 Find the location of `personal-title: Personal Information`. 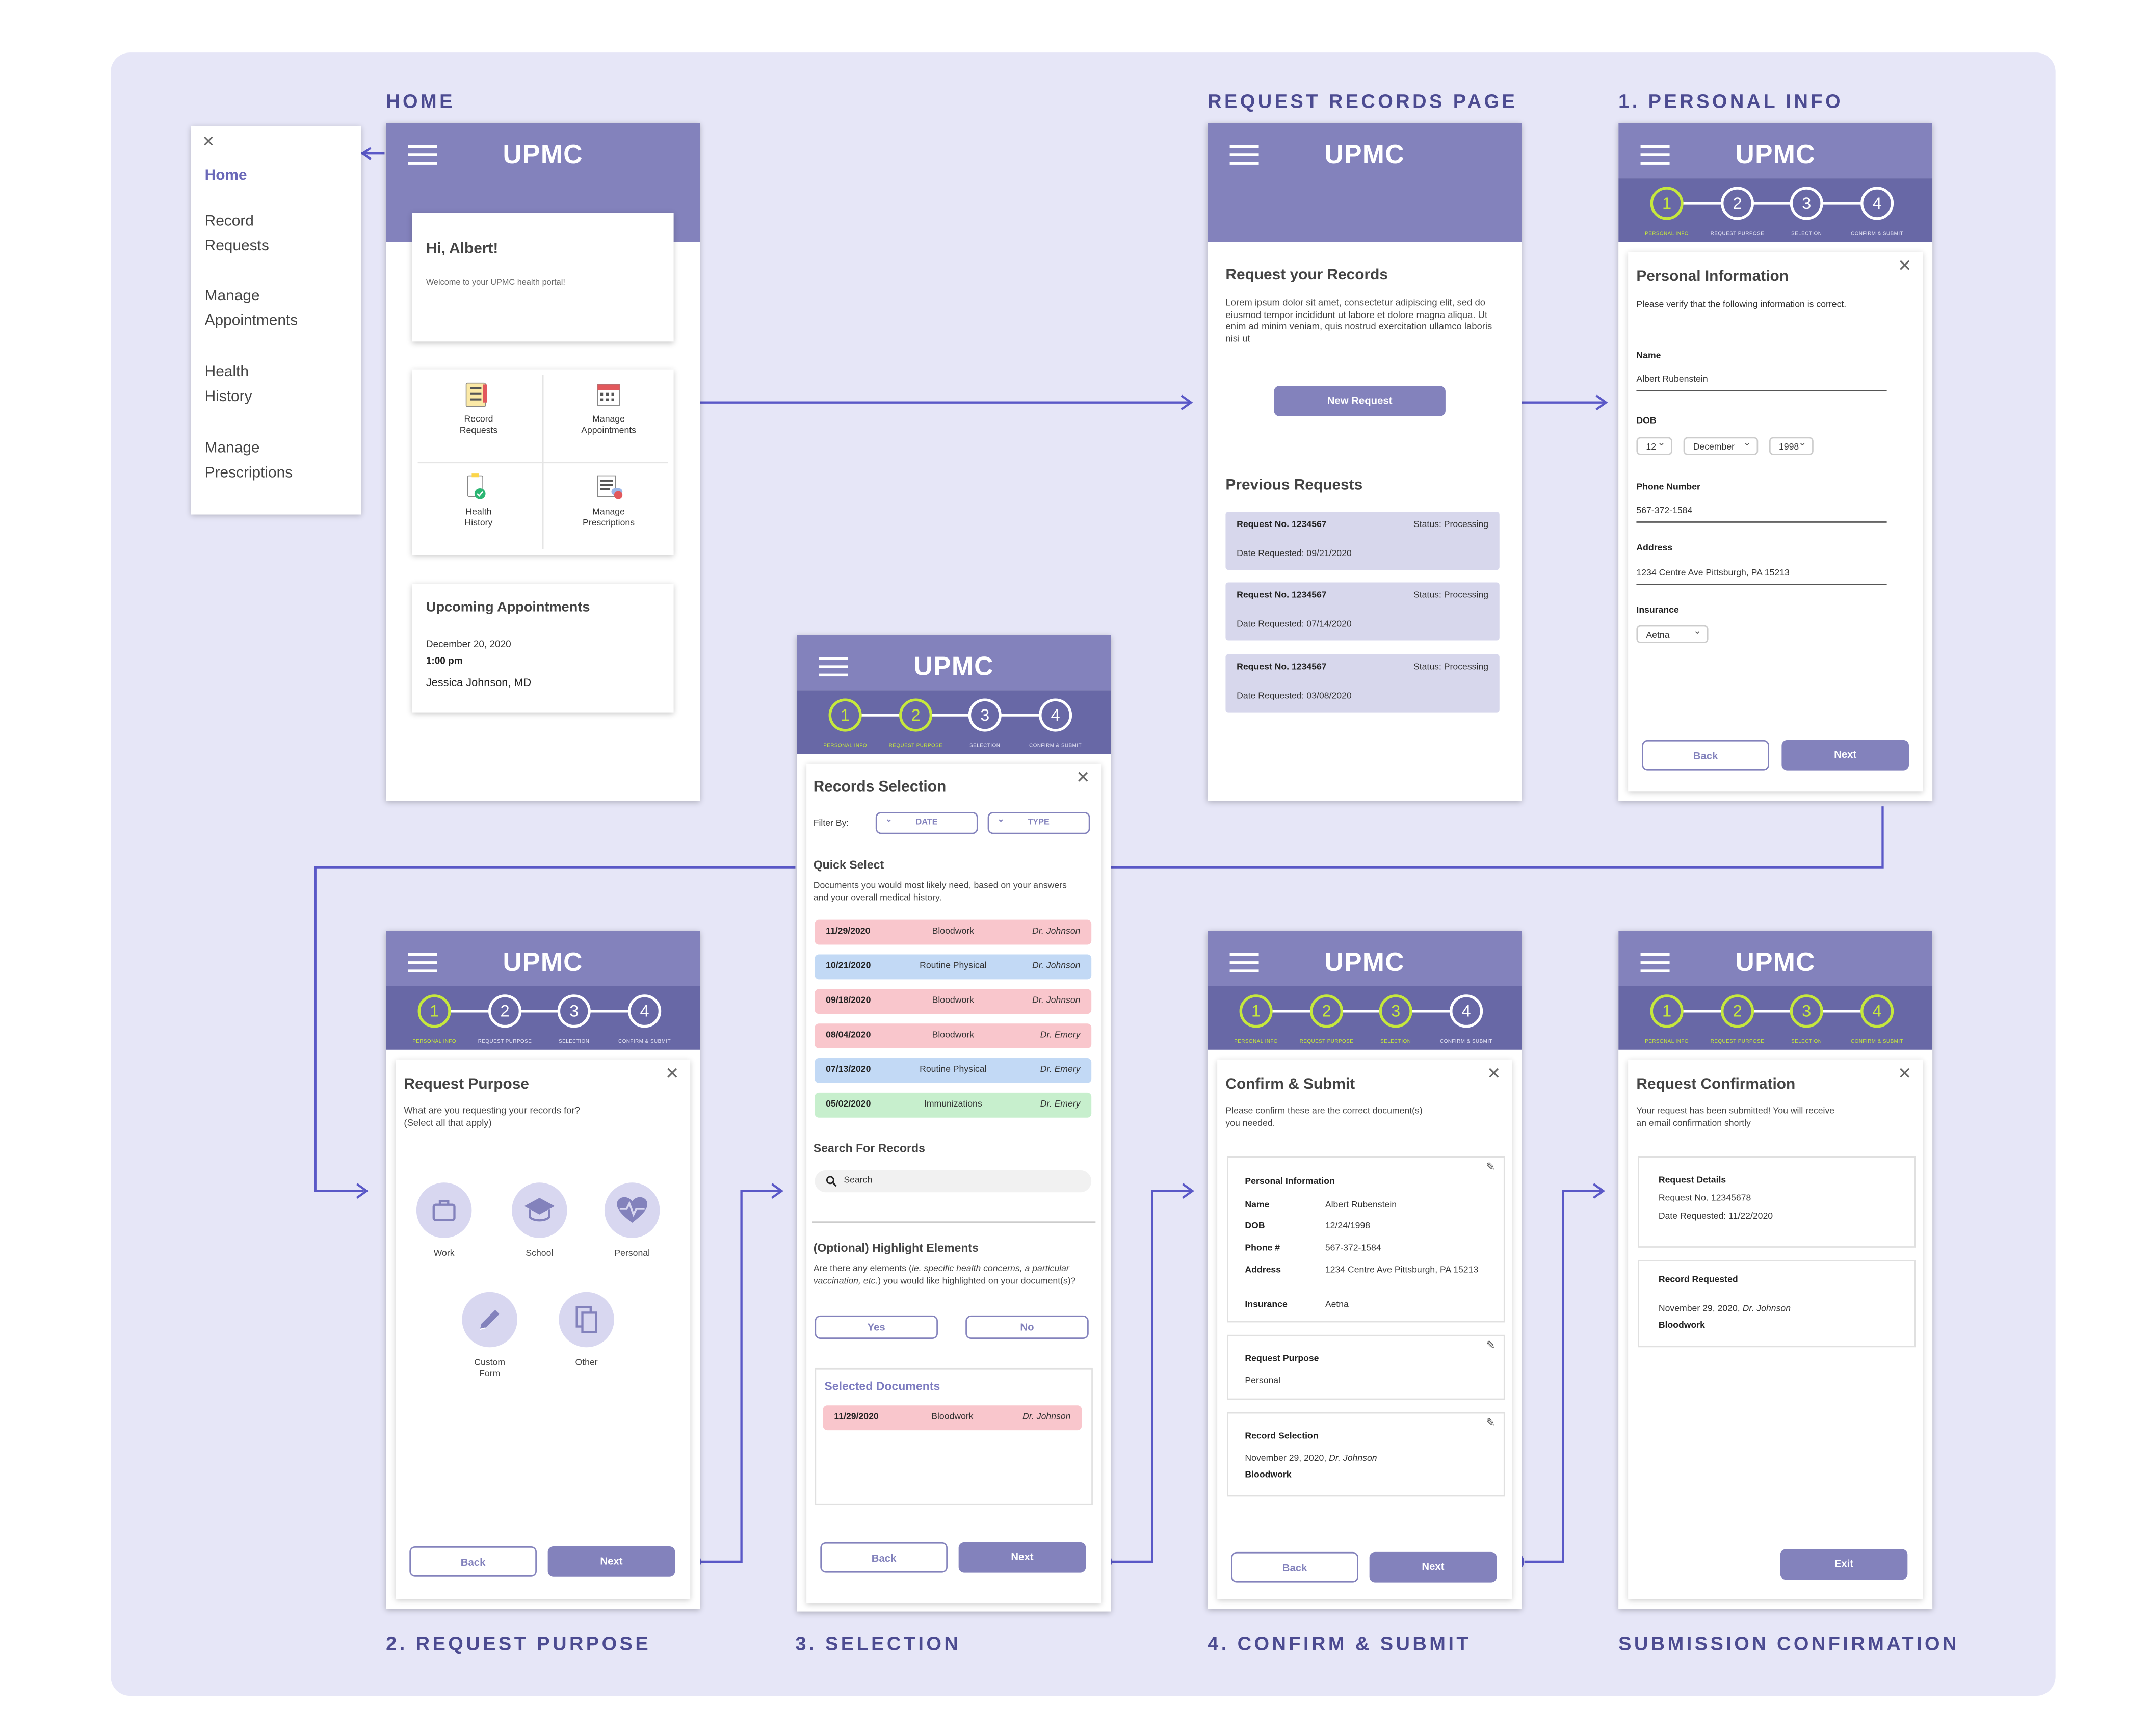

personal-title: Personal Information is located at coordinates (1712, 277).